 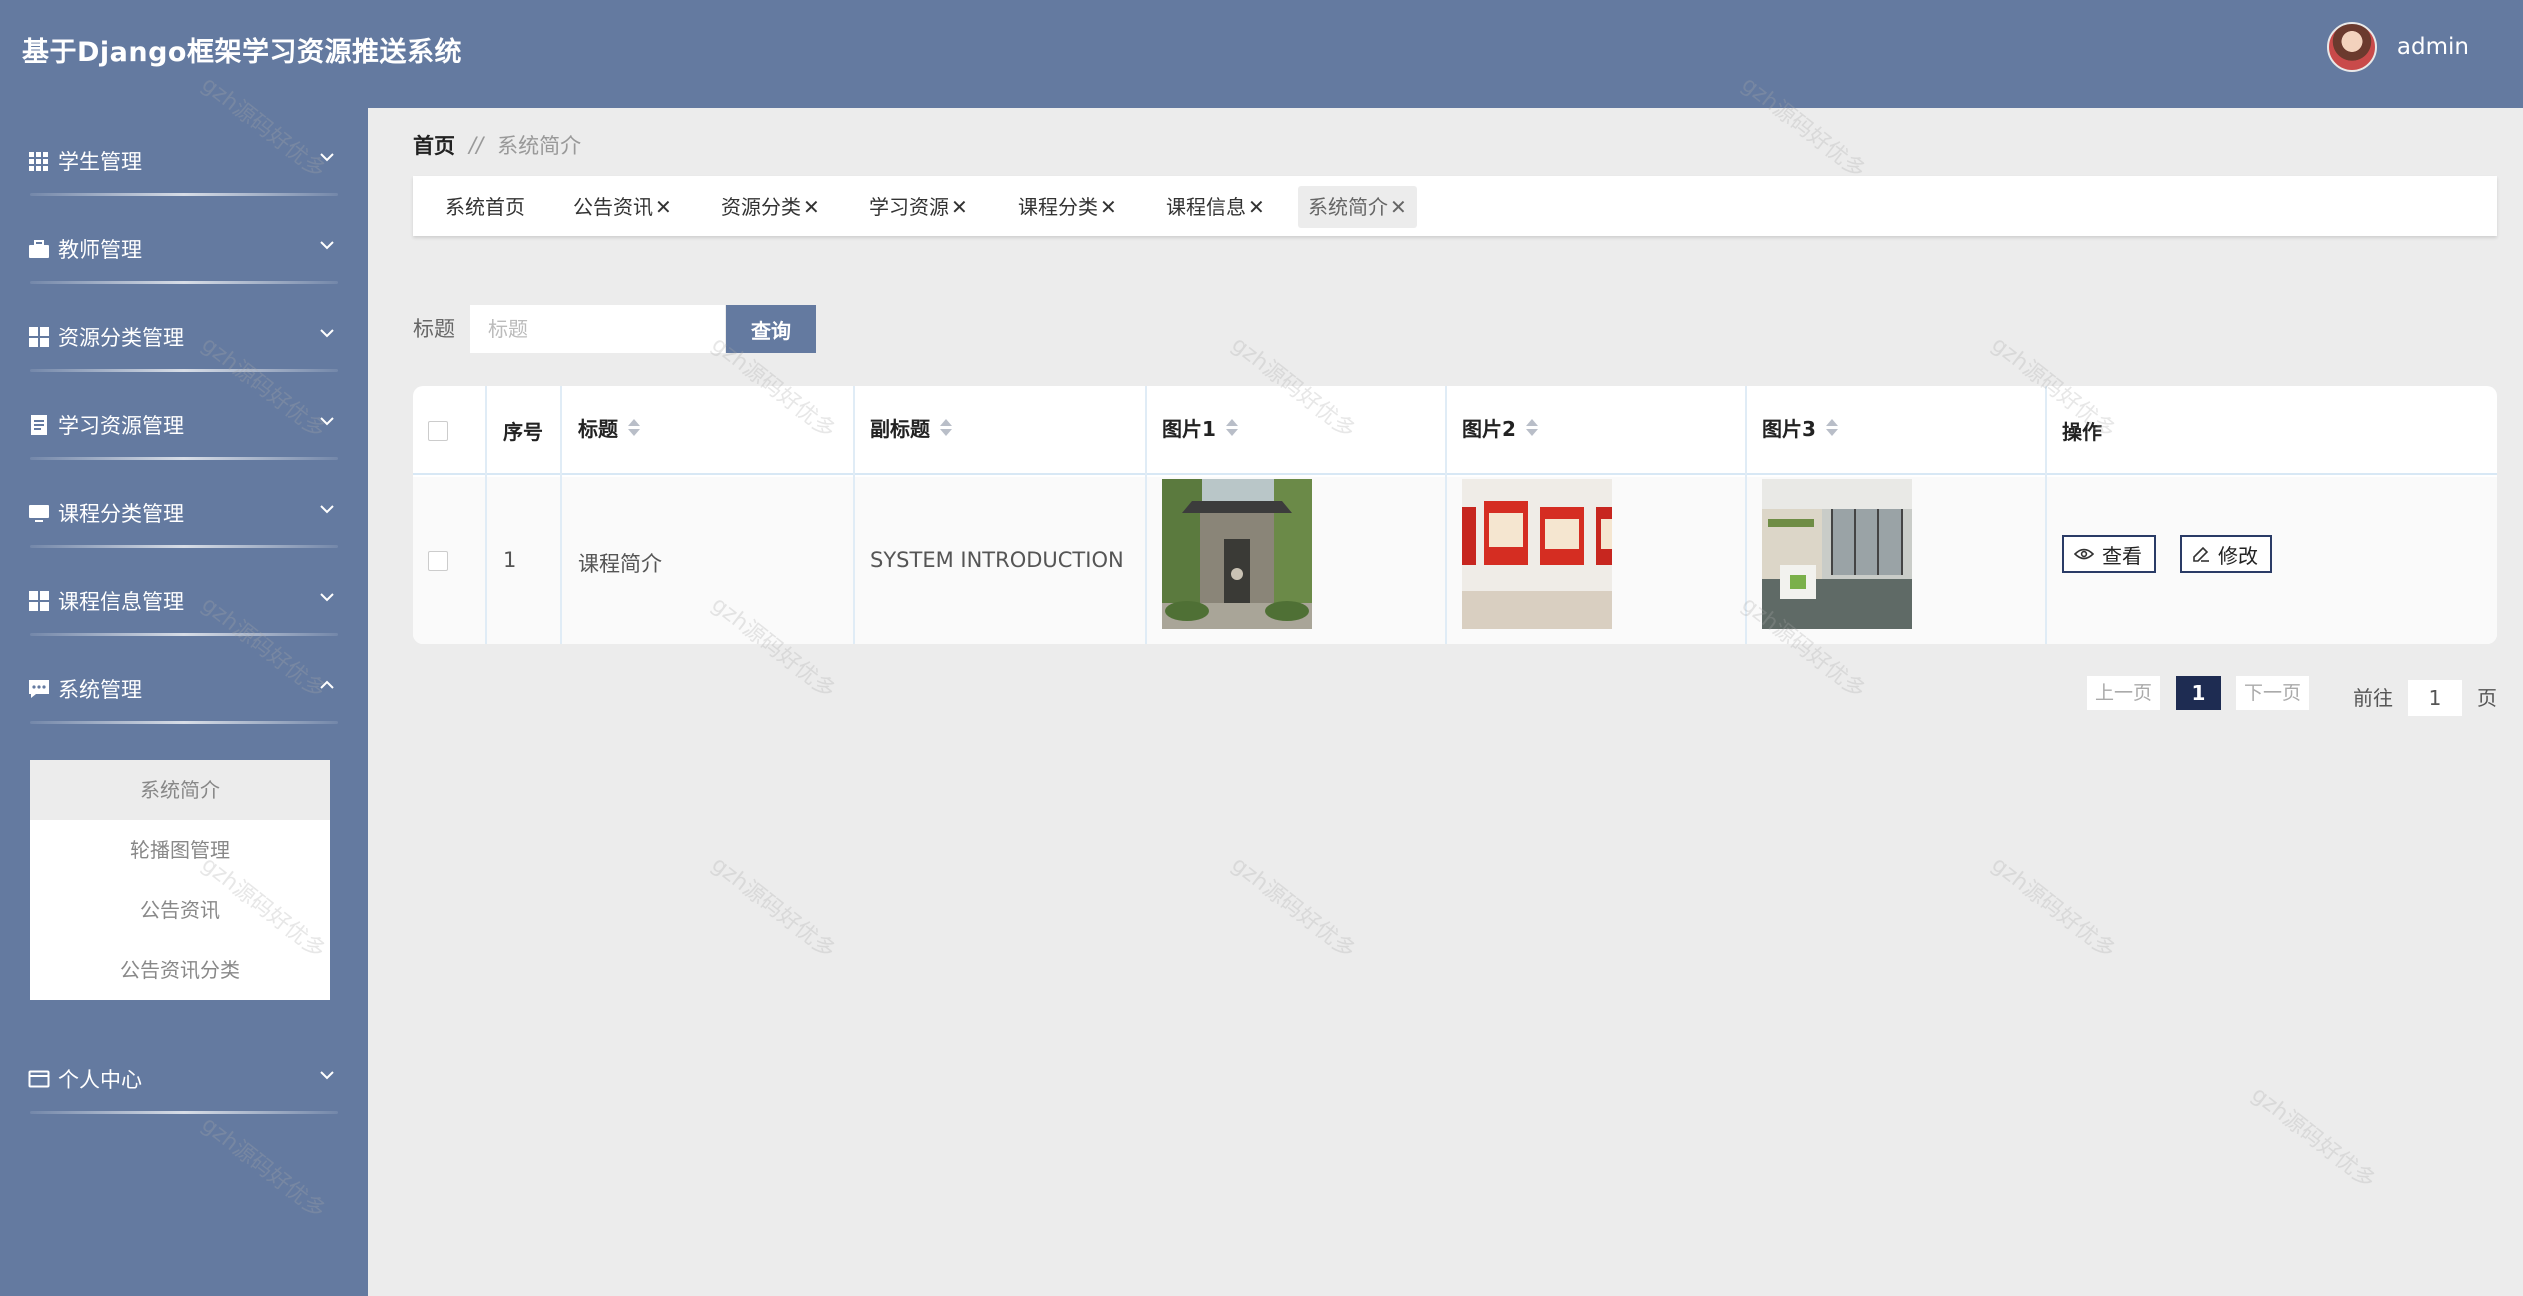 What do you see at coordinates (2351, 47) in the screenshot?
I see `avatar` at bounding box center [2351, 47].